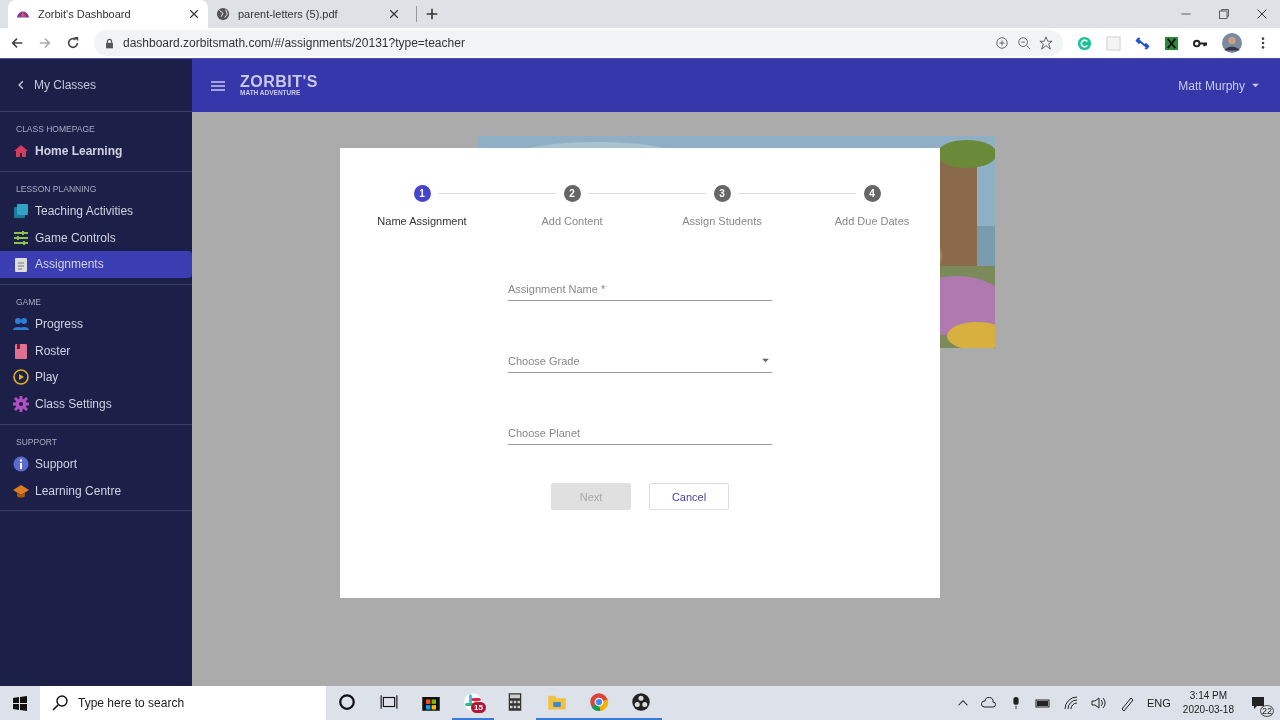  Describe the element at coordinates (56, 189) in the screenshot. I see `section-heading: LESSON PLANNING` at that location.